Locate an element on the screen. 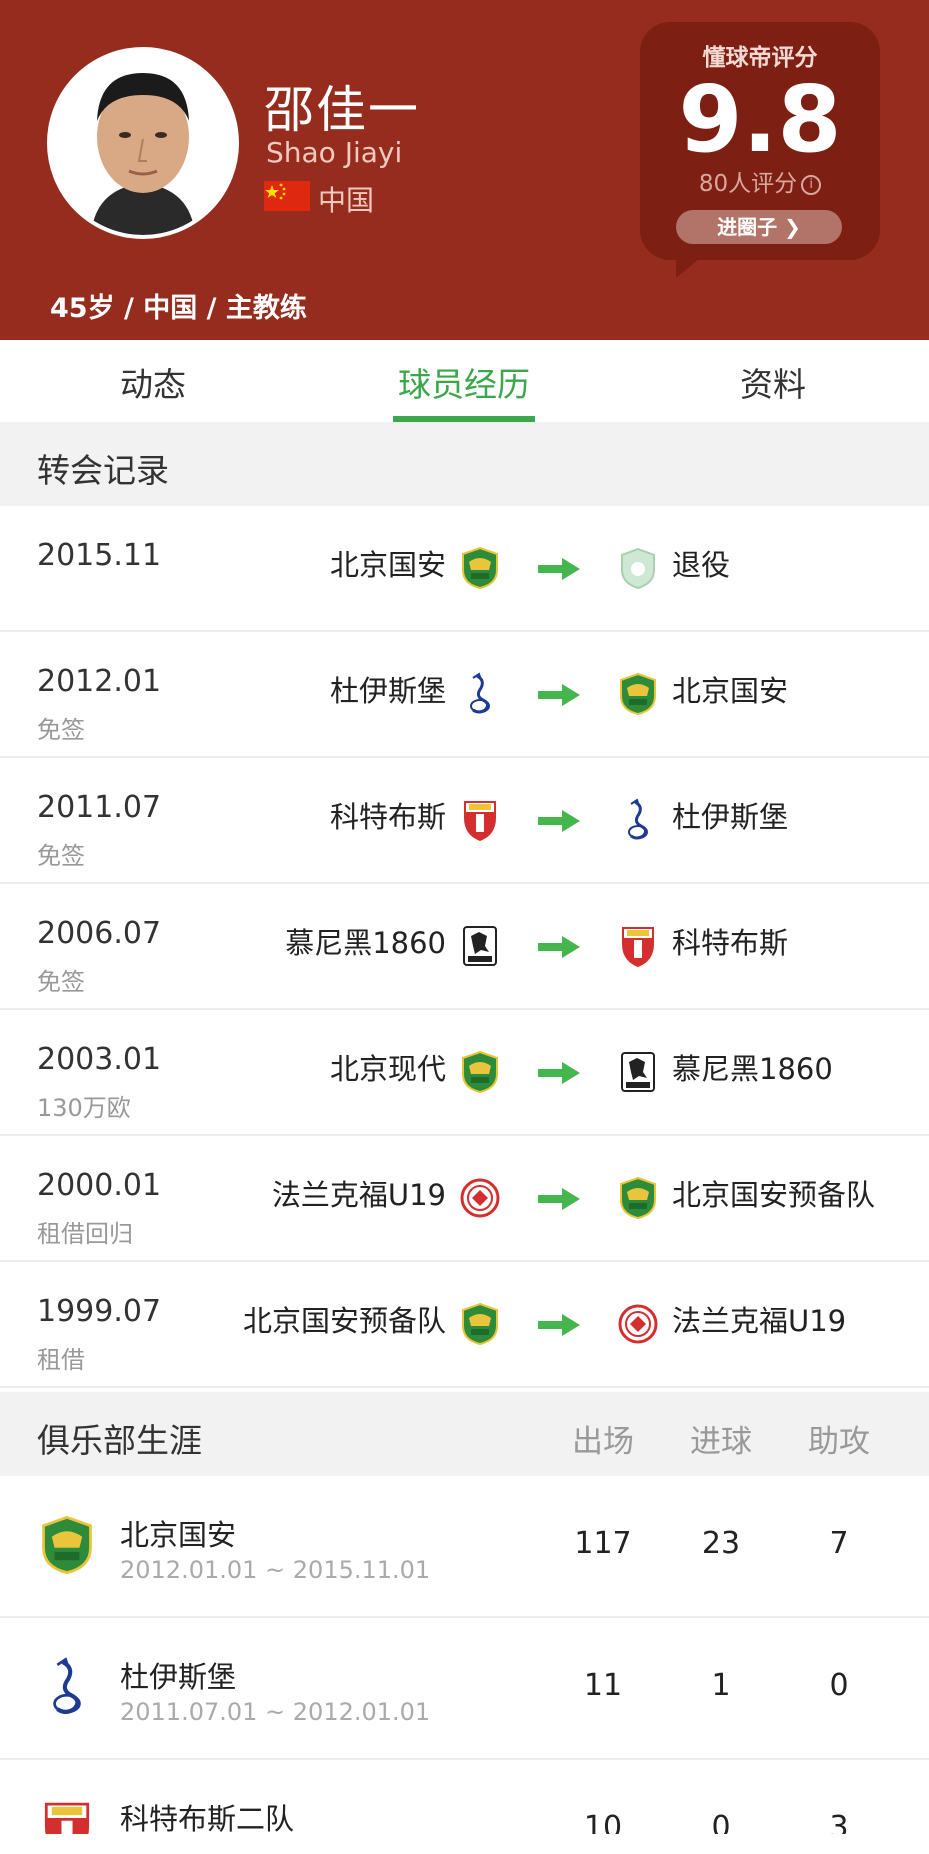  rating-score: 9.8 is located at coordinates (760, 119).